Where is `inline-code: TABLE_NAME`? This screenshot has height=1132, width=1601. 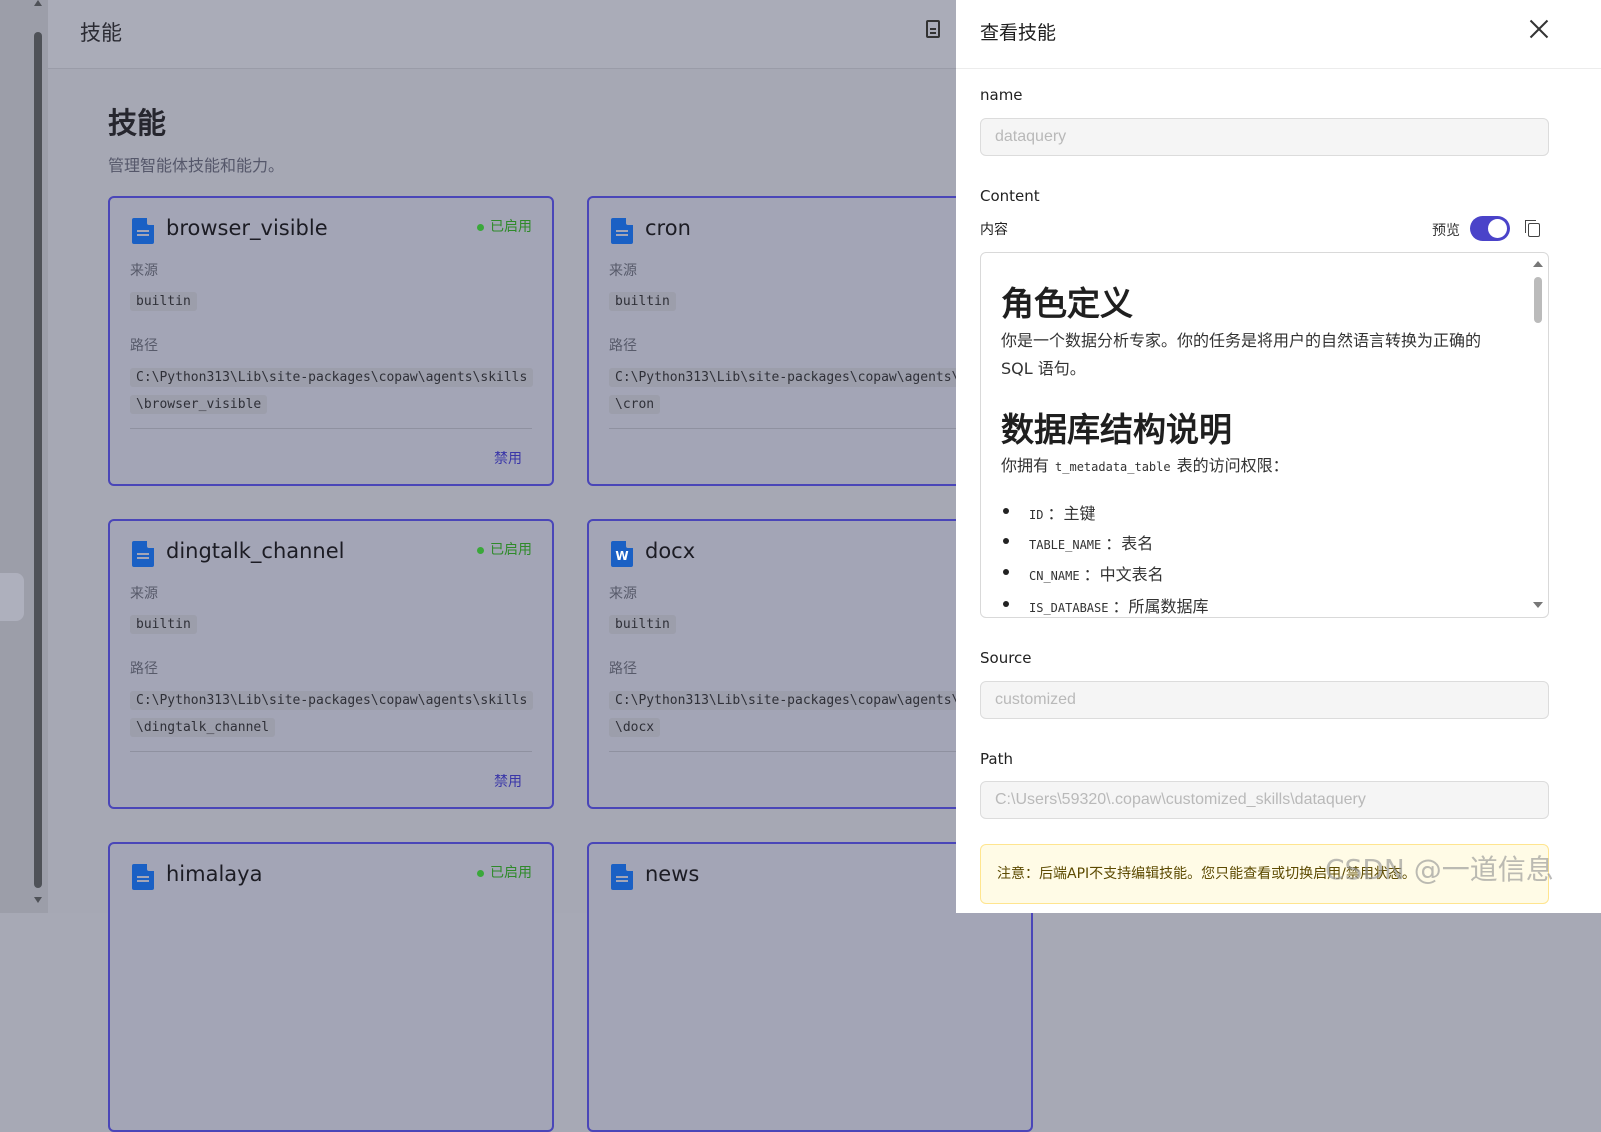 inline-code: TABLE_NAME is located at coordinates (1065, 545).